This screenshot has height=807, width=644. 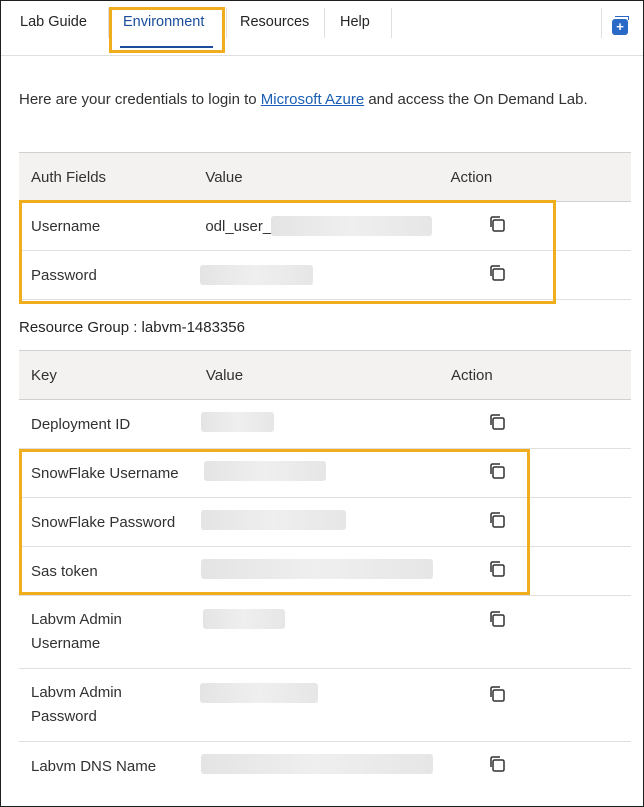 I want to click on intro-before: Here are your credentials to login to, so click(x=140, y=99).